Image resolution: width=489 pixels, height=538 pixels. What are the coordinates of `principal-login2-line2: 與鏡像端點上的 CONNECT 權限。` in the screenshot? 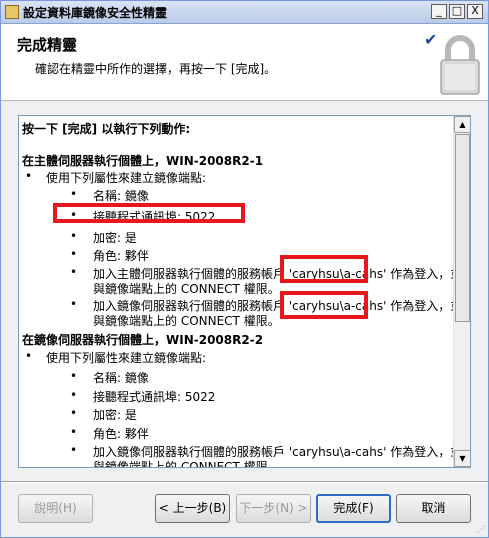 It's located at (186, 321).